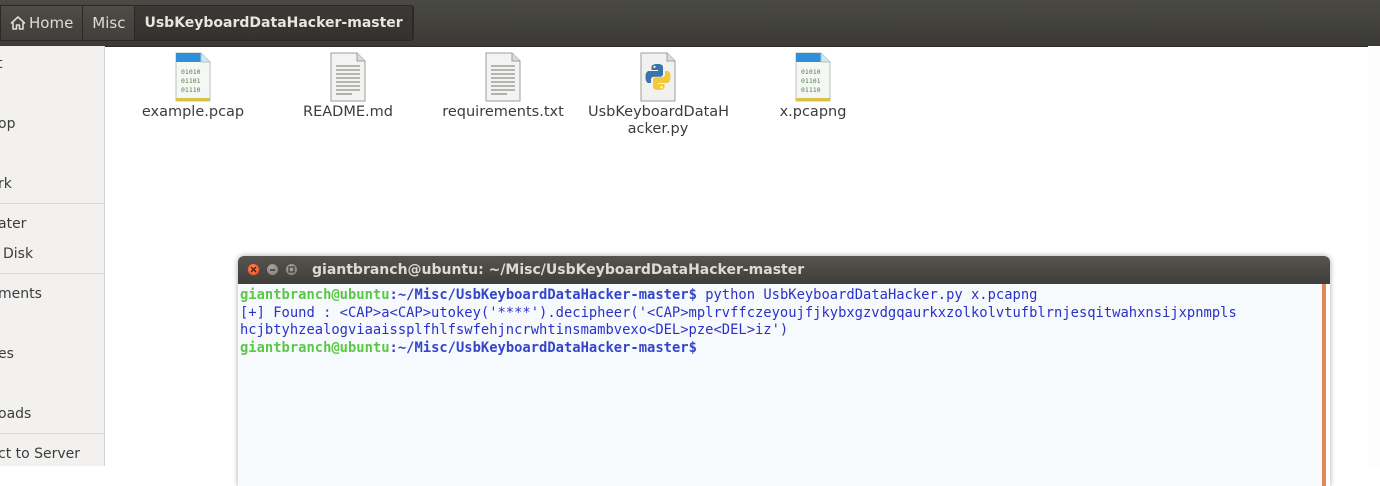  I want to click on file-item-usbkeyboarddatahacker-py: UsbKeyboardDataH acker.py, so click(659, 95).